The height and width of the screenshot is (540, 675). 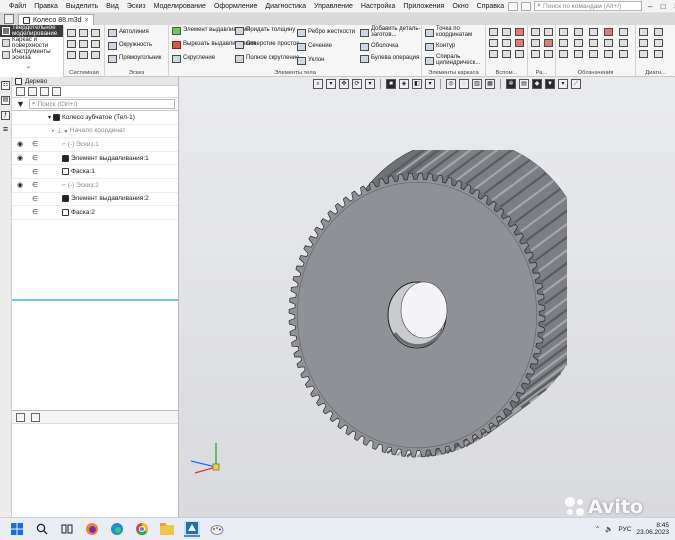 I want to click on pan-icon: ✥, so click(x=344, y=84).